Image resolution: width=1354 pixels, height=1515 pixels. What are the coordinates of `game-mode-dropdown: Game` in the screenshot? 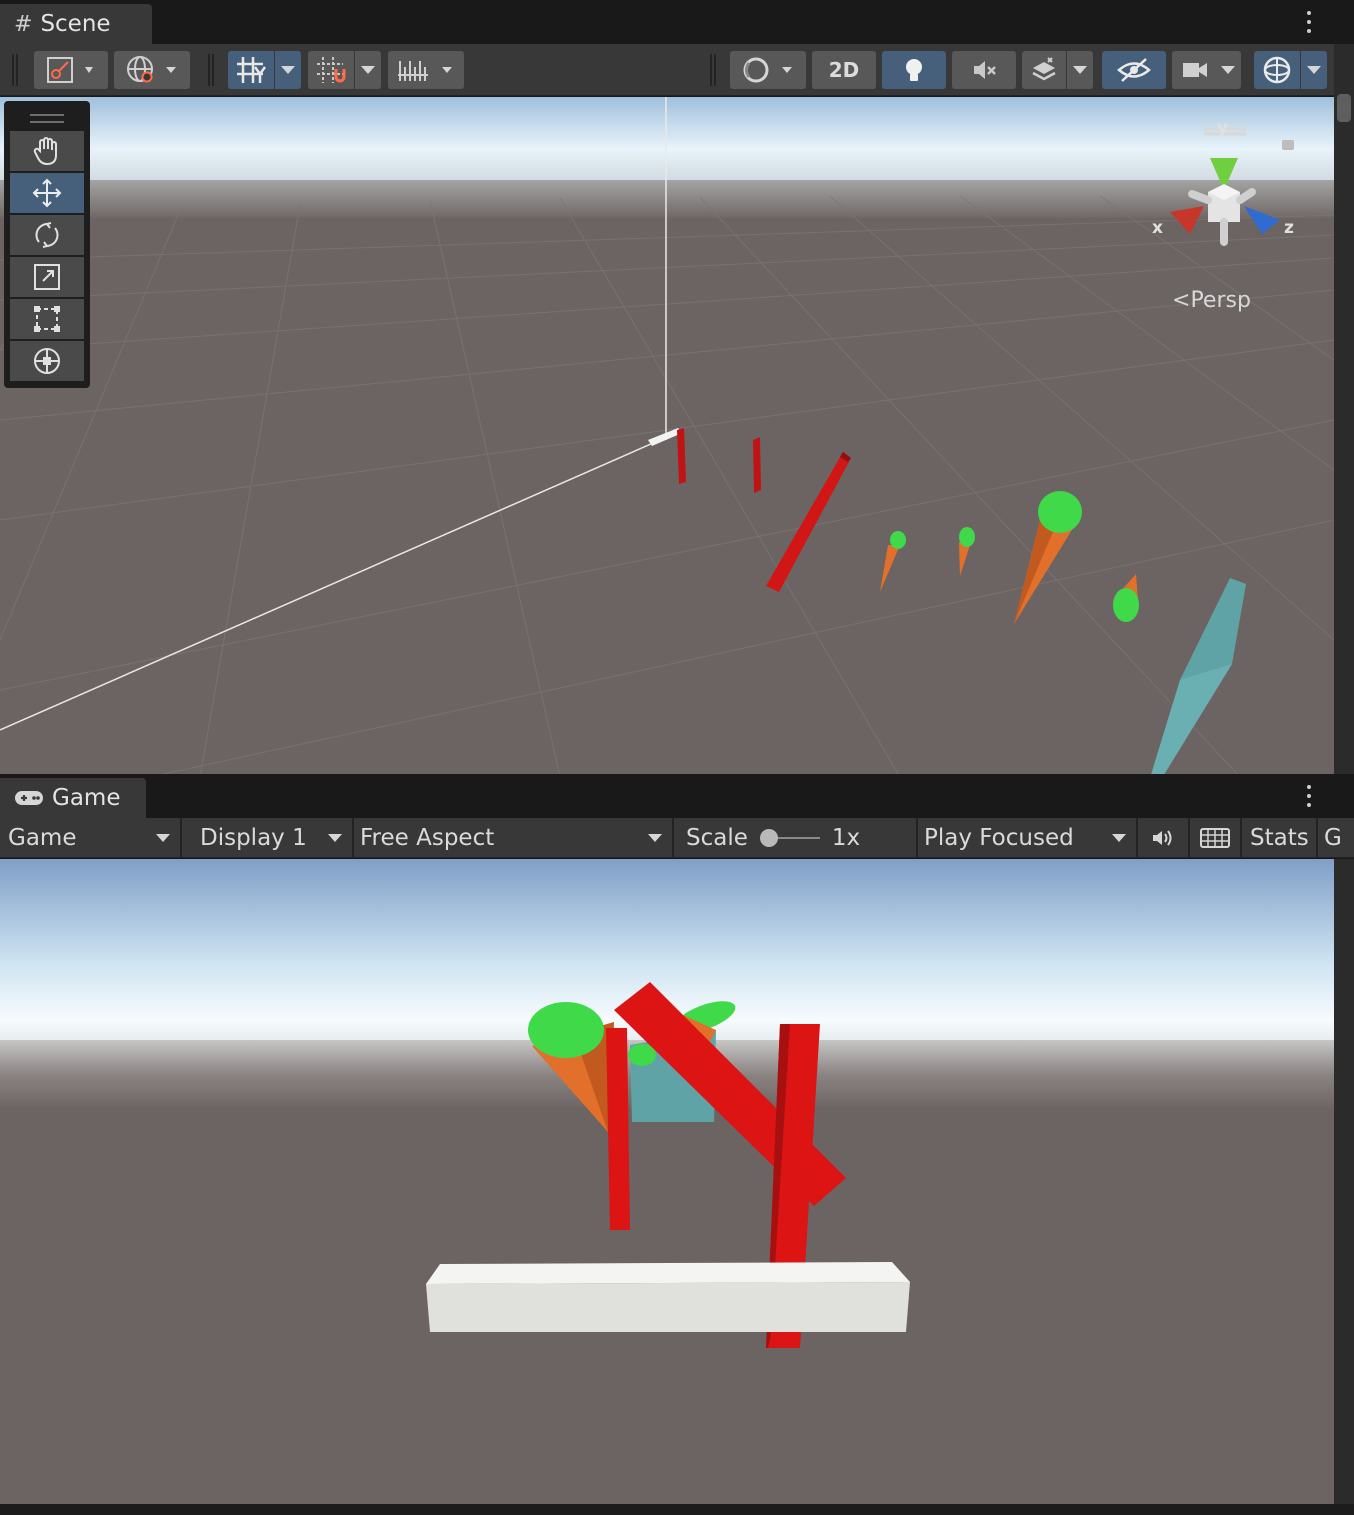 It's located at (91, 838).